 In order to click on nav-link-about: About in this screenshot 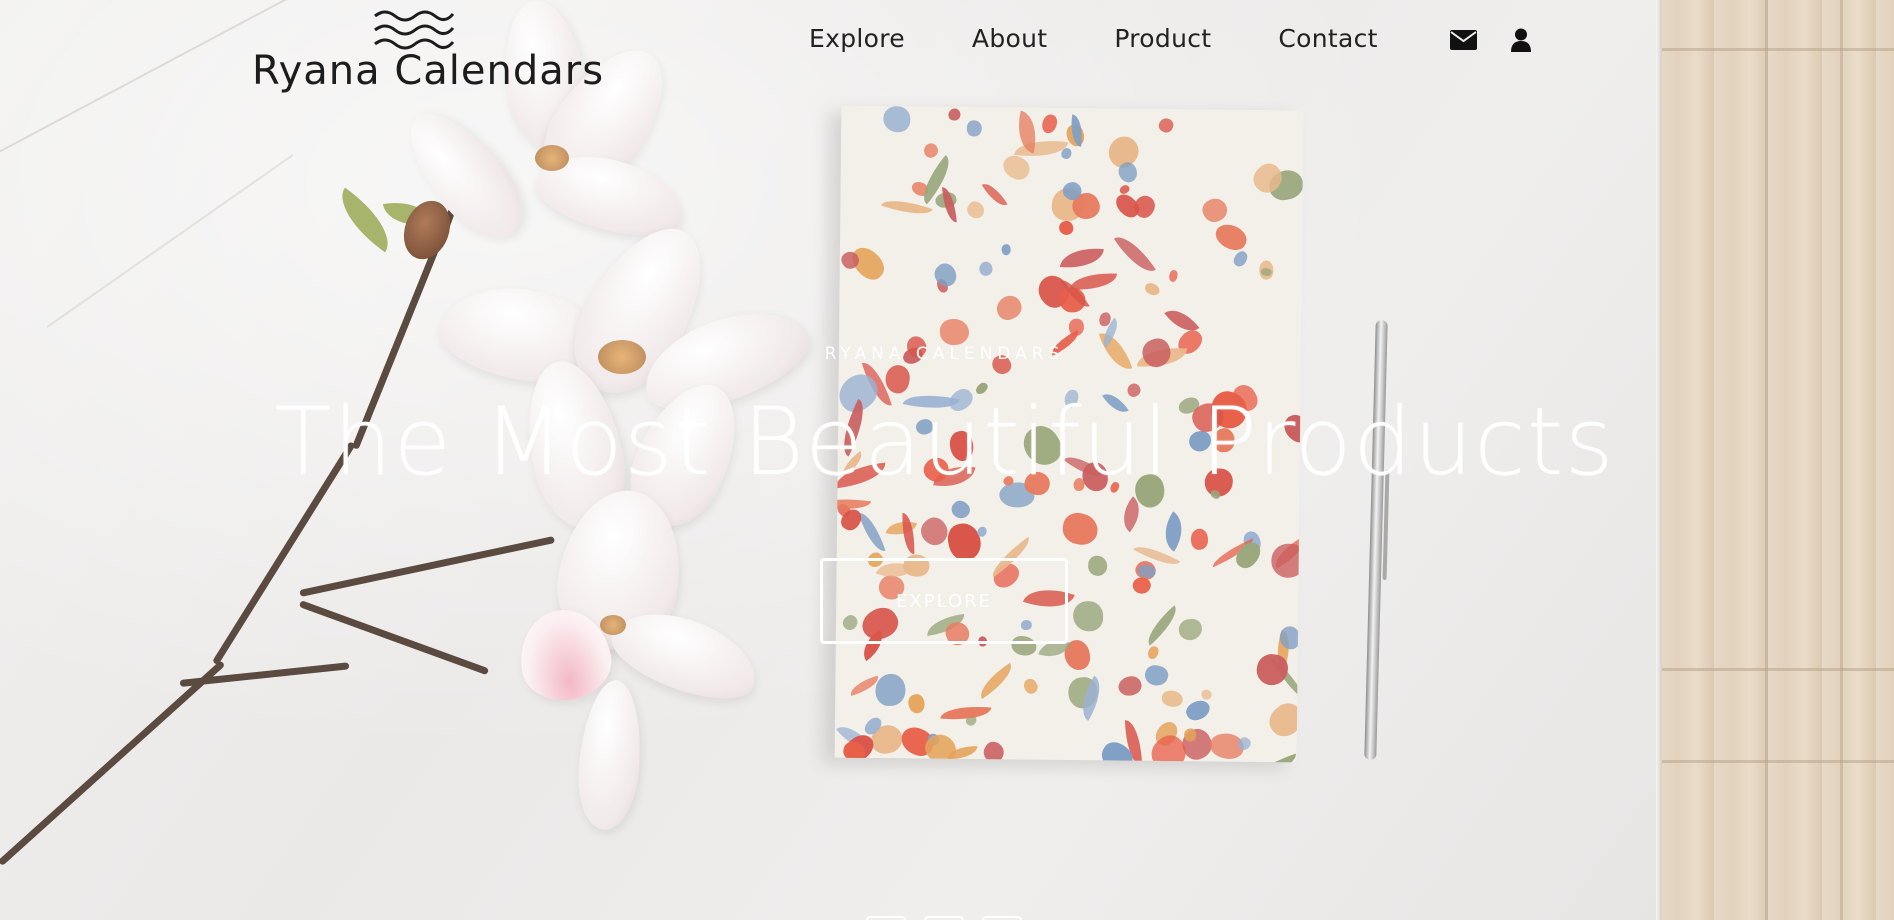, I will do `click(1009, 38)`.